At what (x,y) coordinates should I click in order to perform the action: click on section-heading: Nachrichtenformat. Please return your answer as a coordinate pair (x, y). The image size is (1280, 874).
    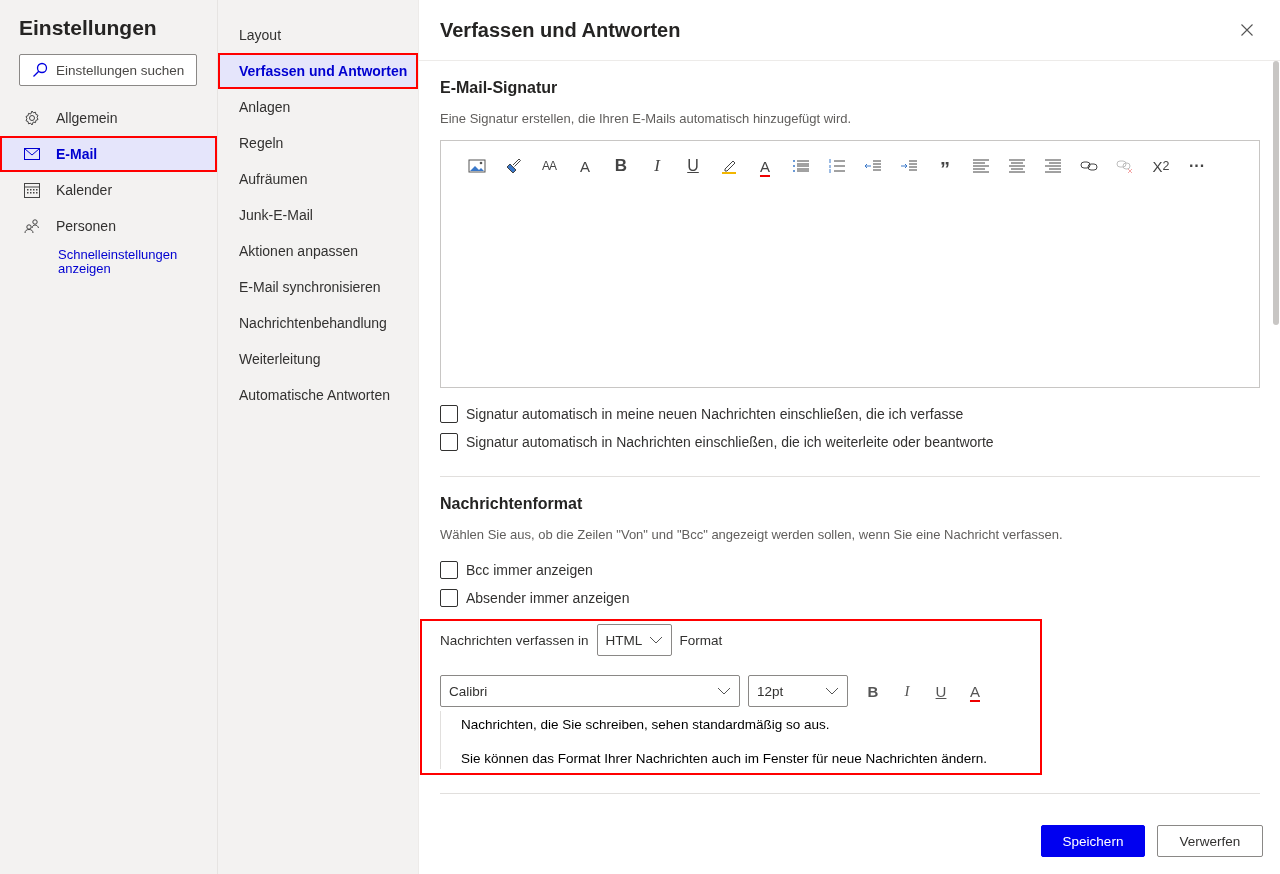
    Looking at the image, I should click on (512, 504).